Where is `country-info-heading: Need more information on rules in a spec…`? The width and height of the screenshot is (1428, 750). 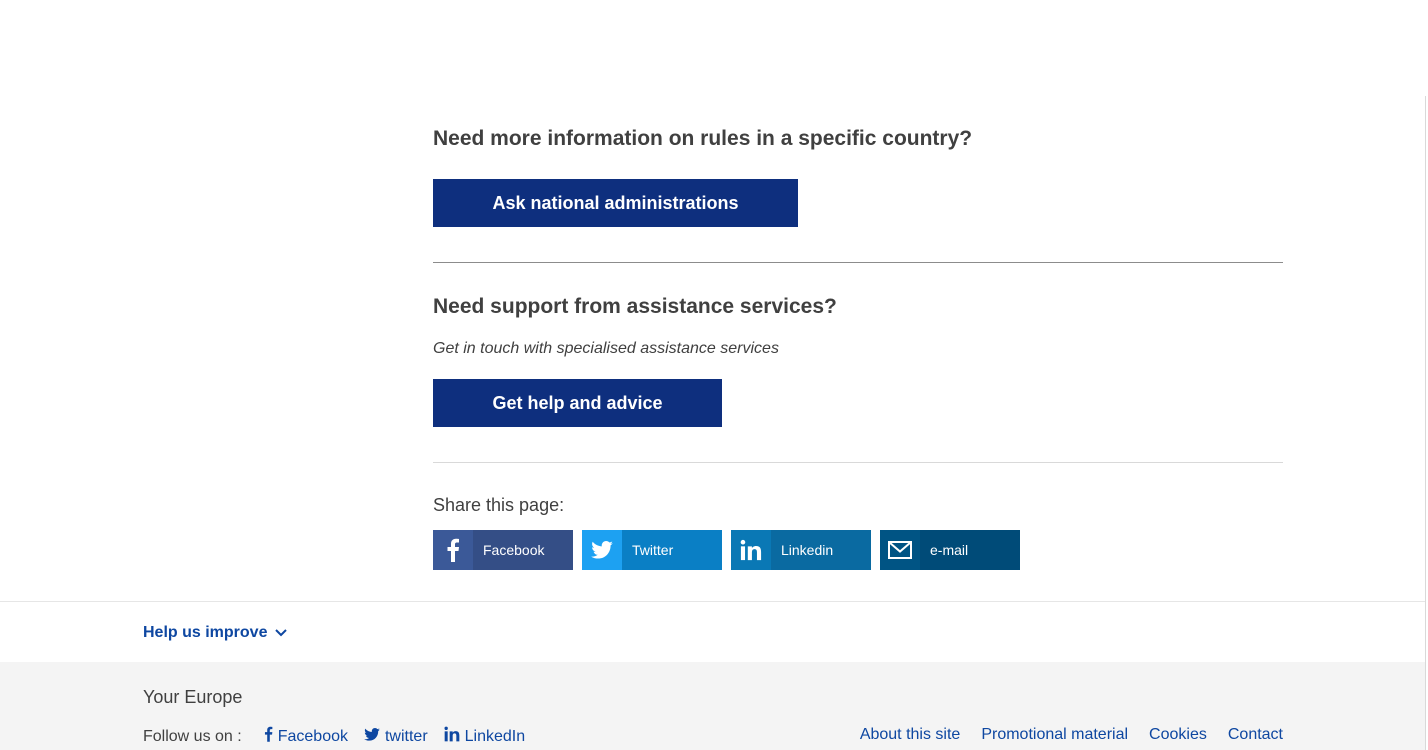
country-info-heading: Need more information on rules in a spec… is located at coordinates (703, 138).